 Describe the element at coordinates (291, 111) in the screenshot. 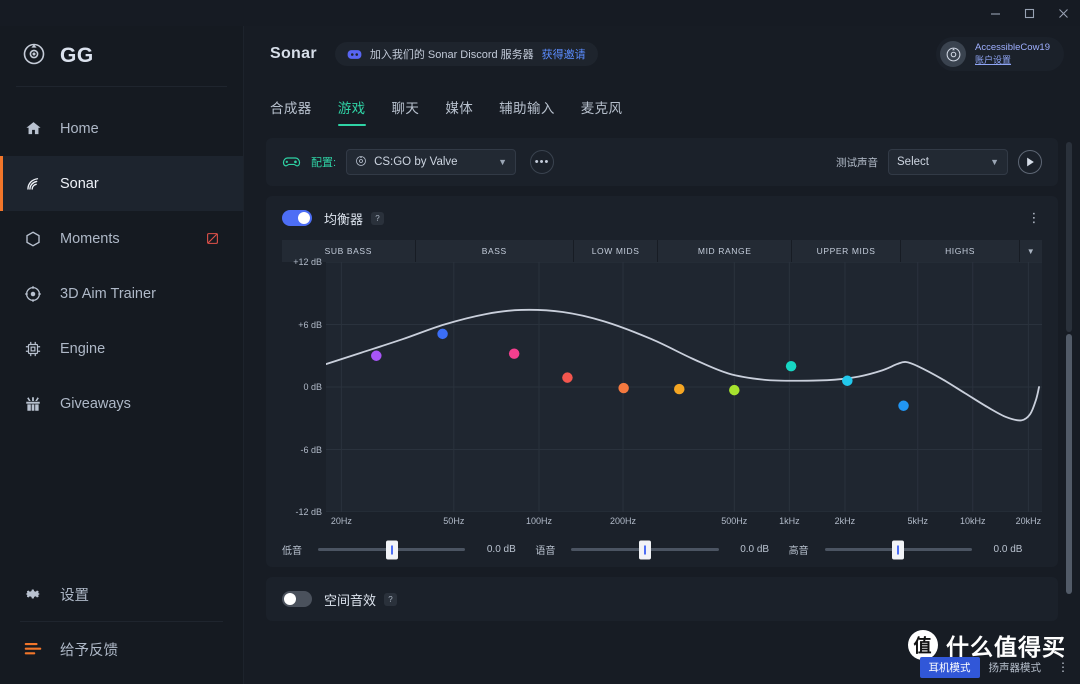

I see `tab-mixer: 合成器` at that location.